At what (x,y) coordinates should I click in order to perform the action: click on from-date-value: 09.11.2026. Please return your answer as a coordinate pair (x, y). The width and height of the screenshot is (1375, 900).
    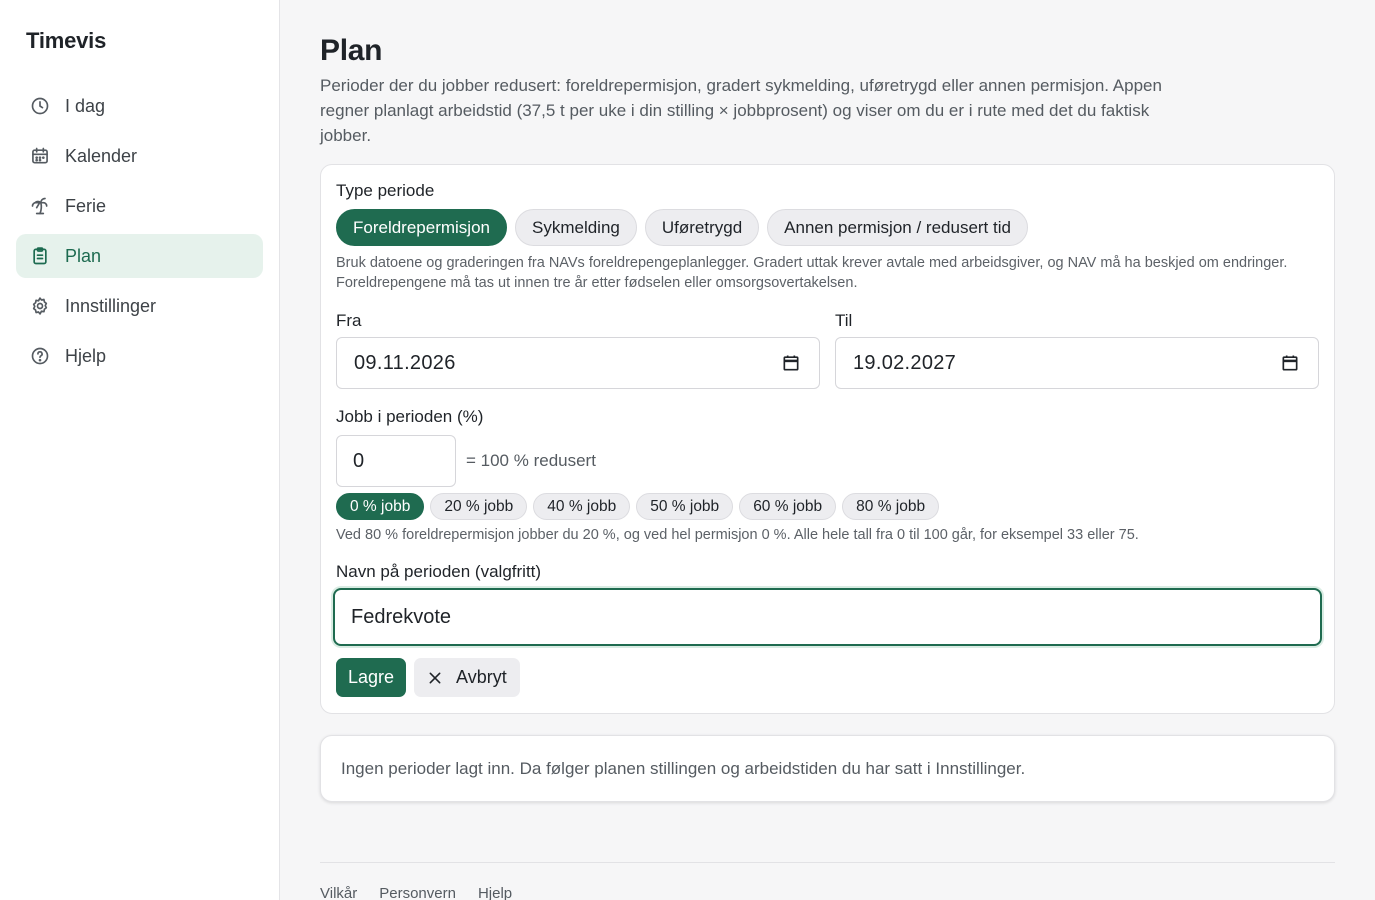
    Looking at the image, I should click on (405, 362).